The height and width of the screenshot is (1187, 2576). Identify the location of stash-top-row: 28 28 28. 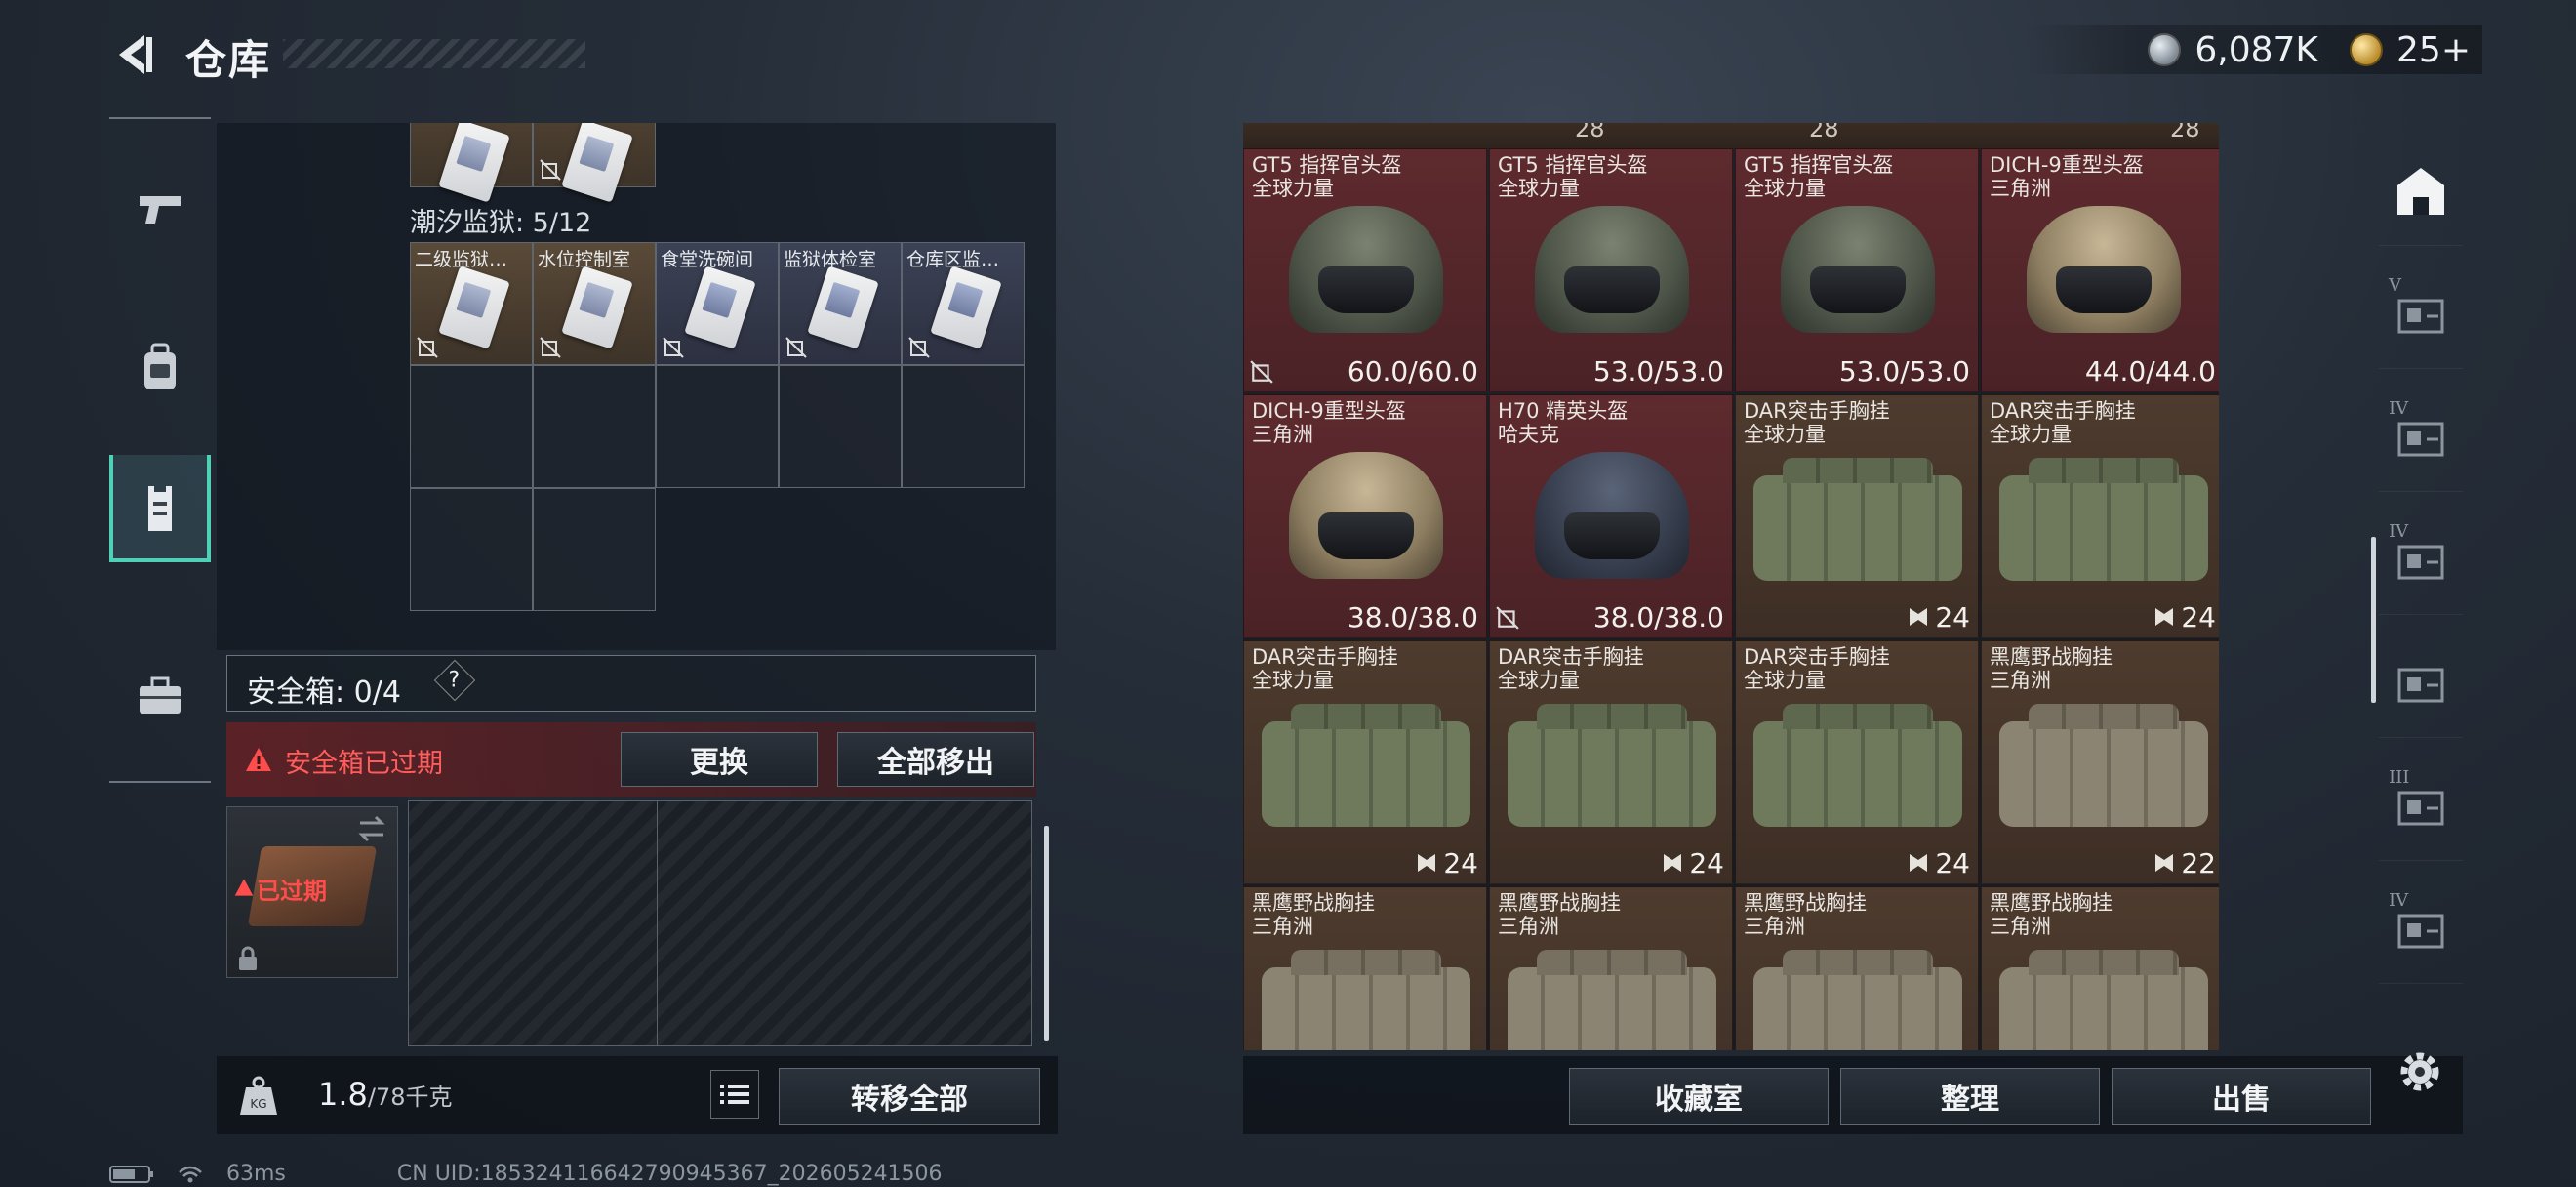
(1731, 135).